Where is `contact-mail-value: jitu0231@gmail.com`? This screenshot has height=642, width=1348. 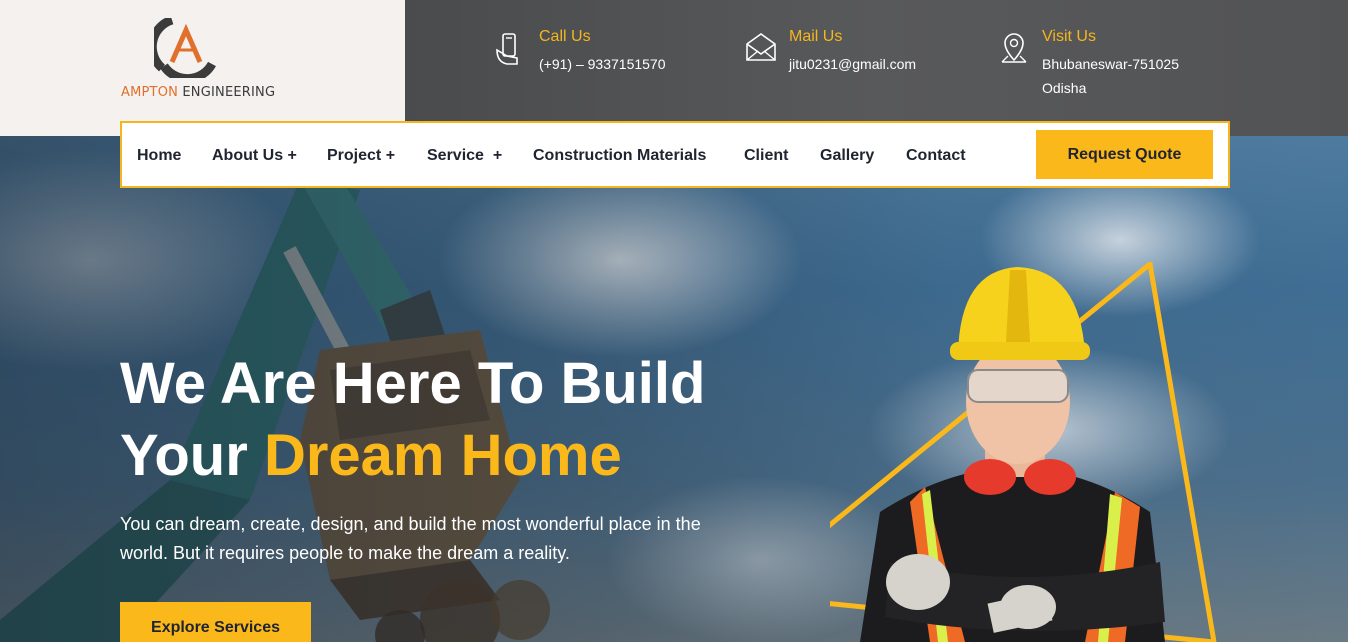 contact-mail-value: jitu0231@gmail.com is located at coordinates (852, 64).